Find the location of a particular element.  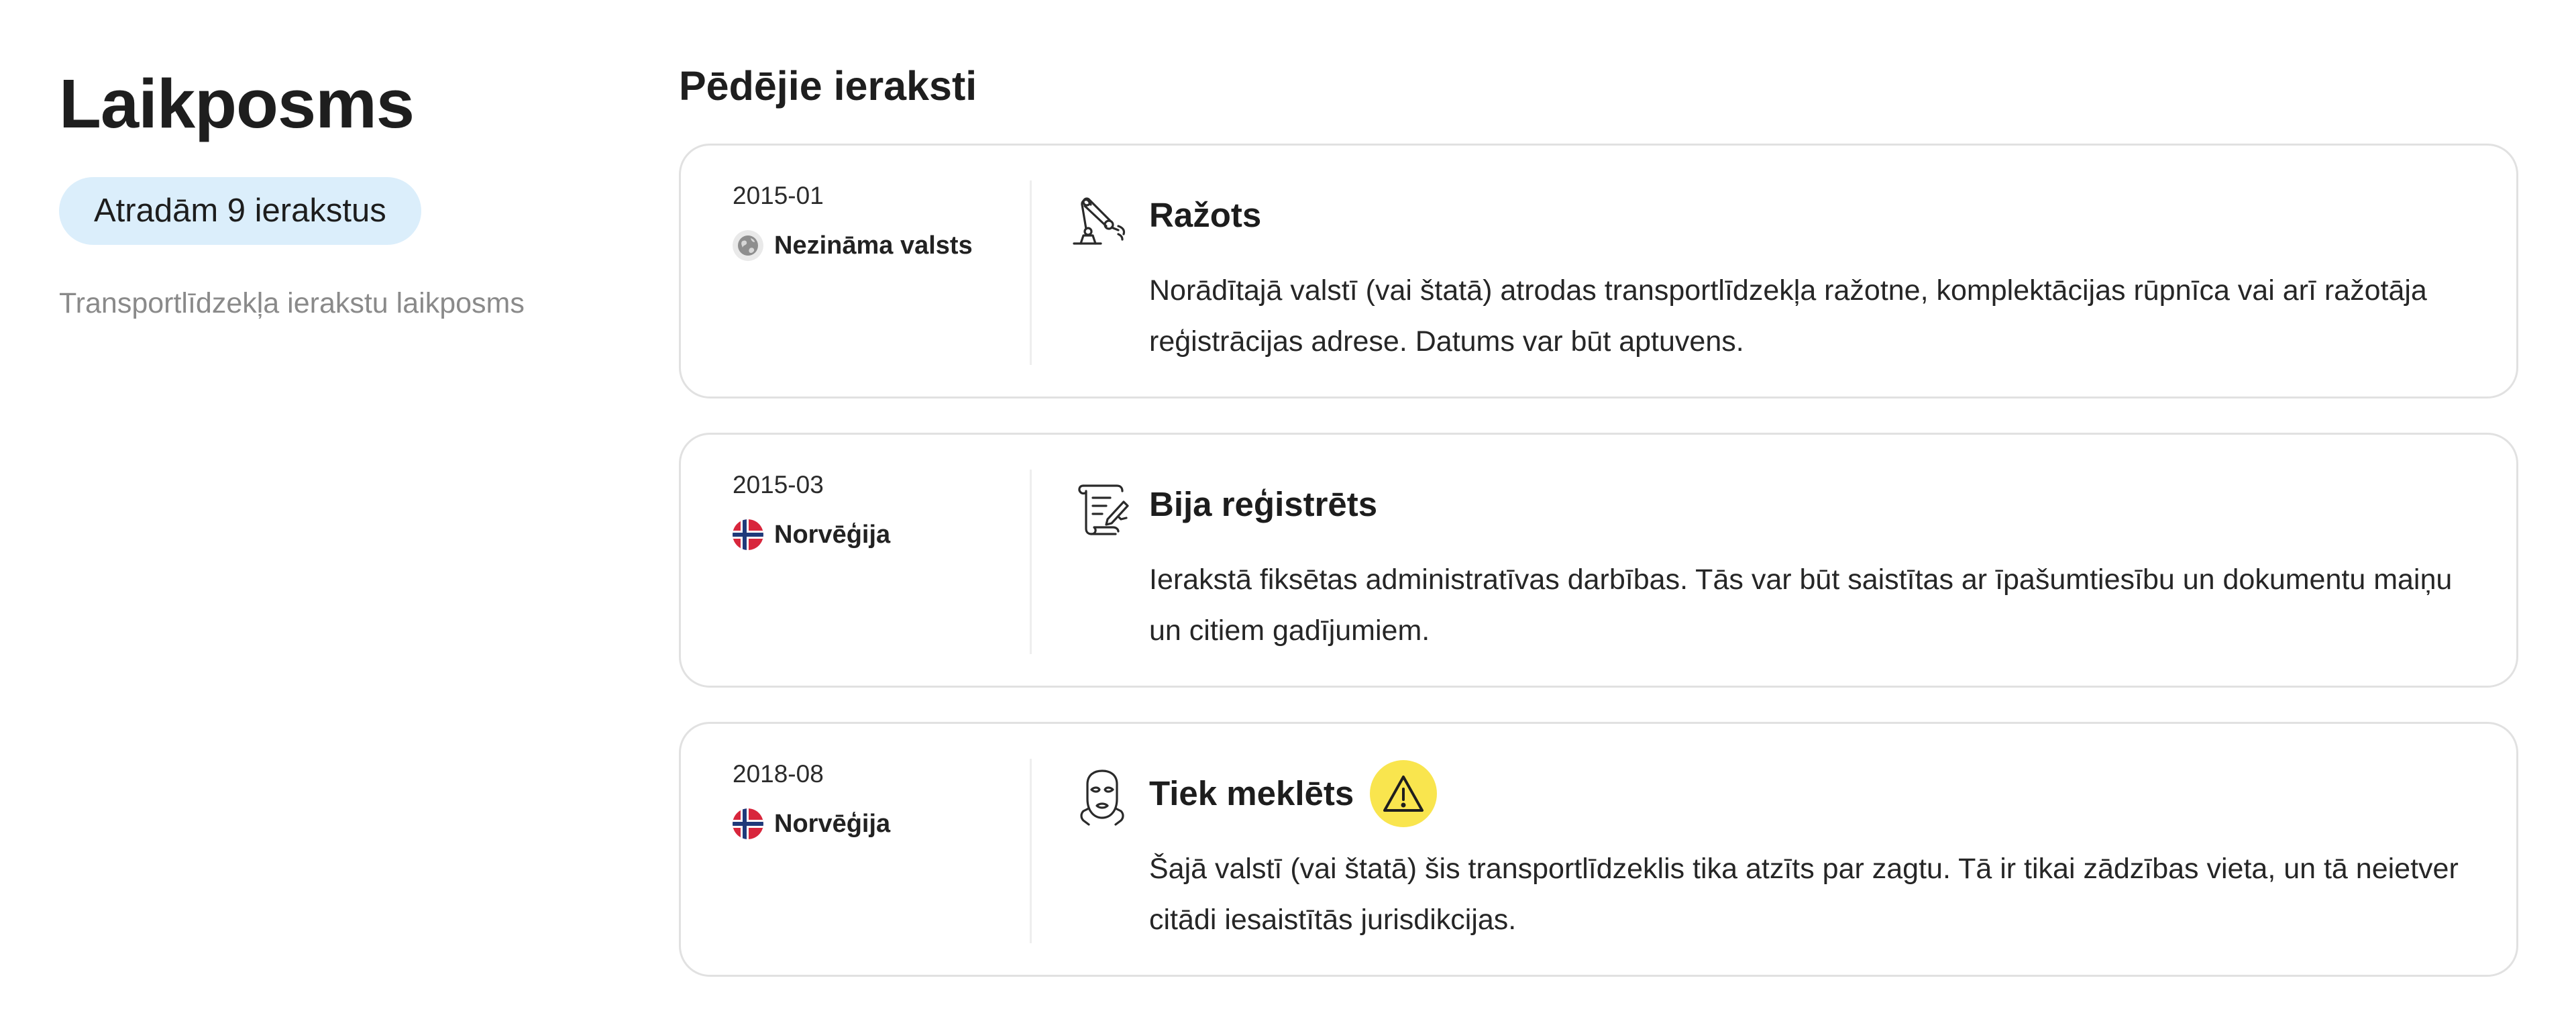

entry-meta: 2015-01 Nezināma valsts is located at coordinates (880, 220).